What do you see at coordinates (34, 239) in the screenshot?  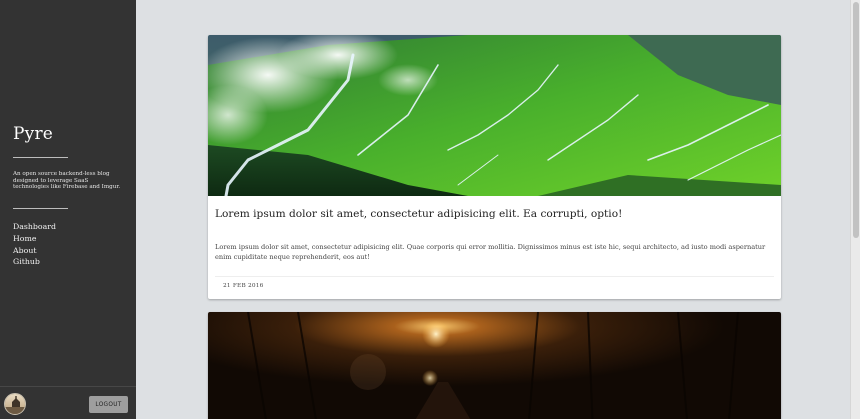 I see `nav-home: Home` at bounding box center [34, 239].